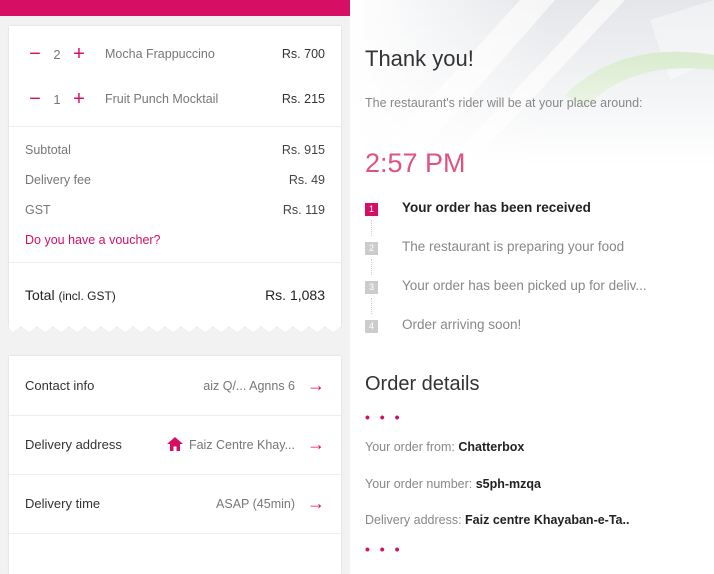 The image size is (714, 574). I want to click on map-background, so click(532, 82).